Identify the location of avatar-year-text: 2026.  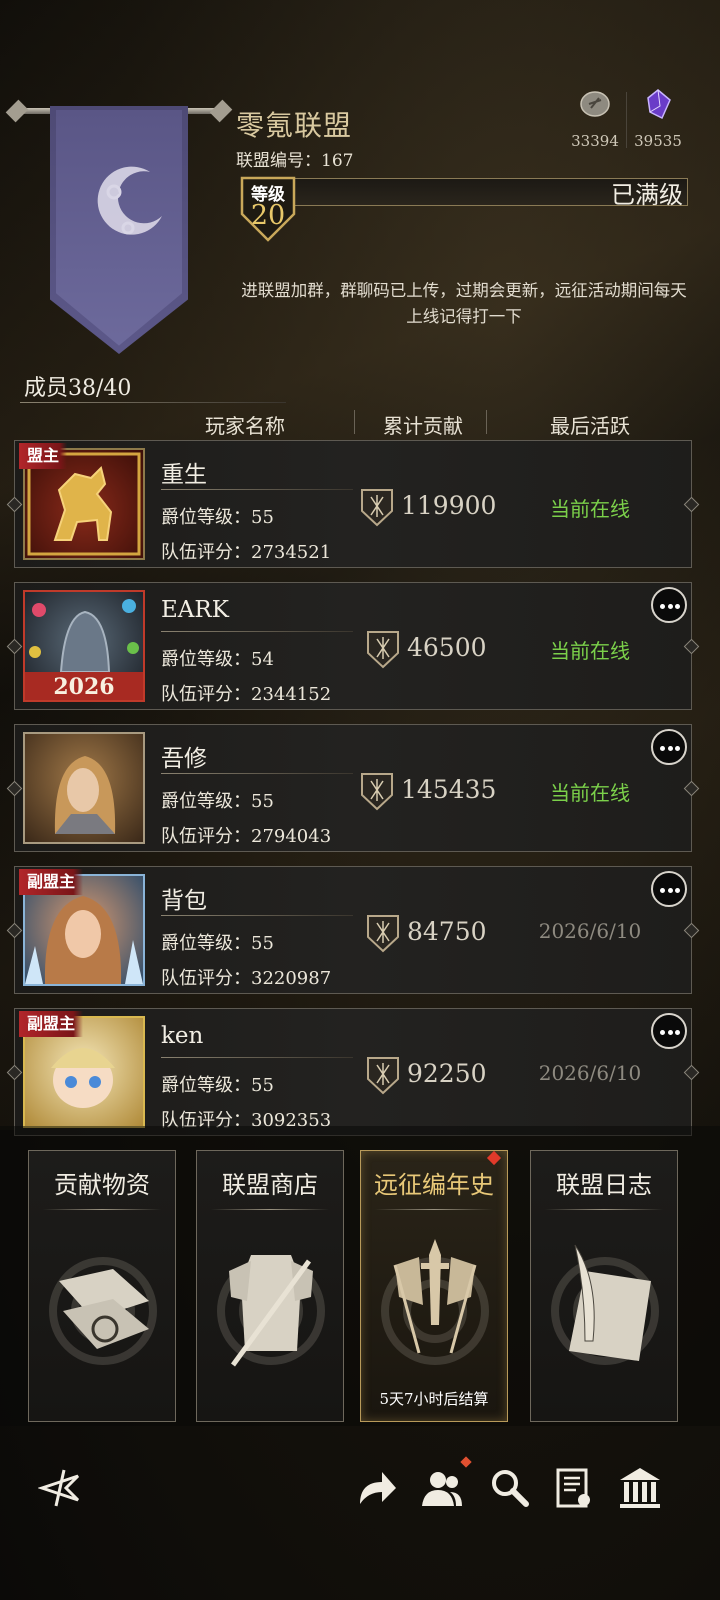
(83, 687).